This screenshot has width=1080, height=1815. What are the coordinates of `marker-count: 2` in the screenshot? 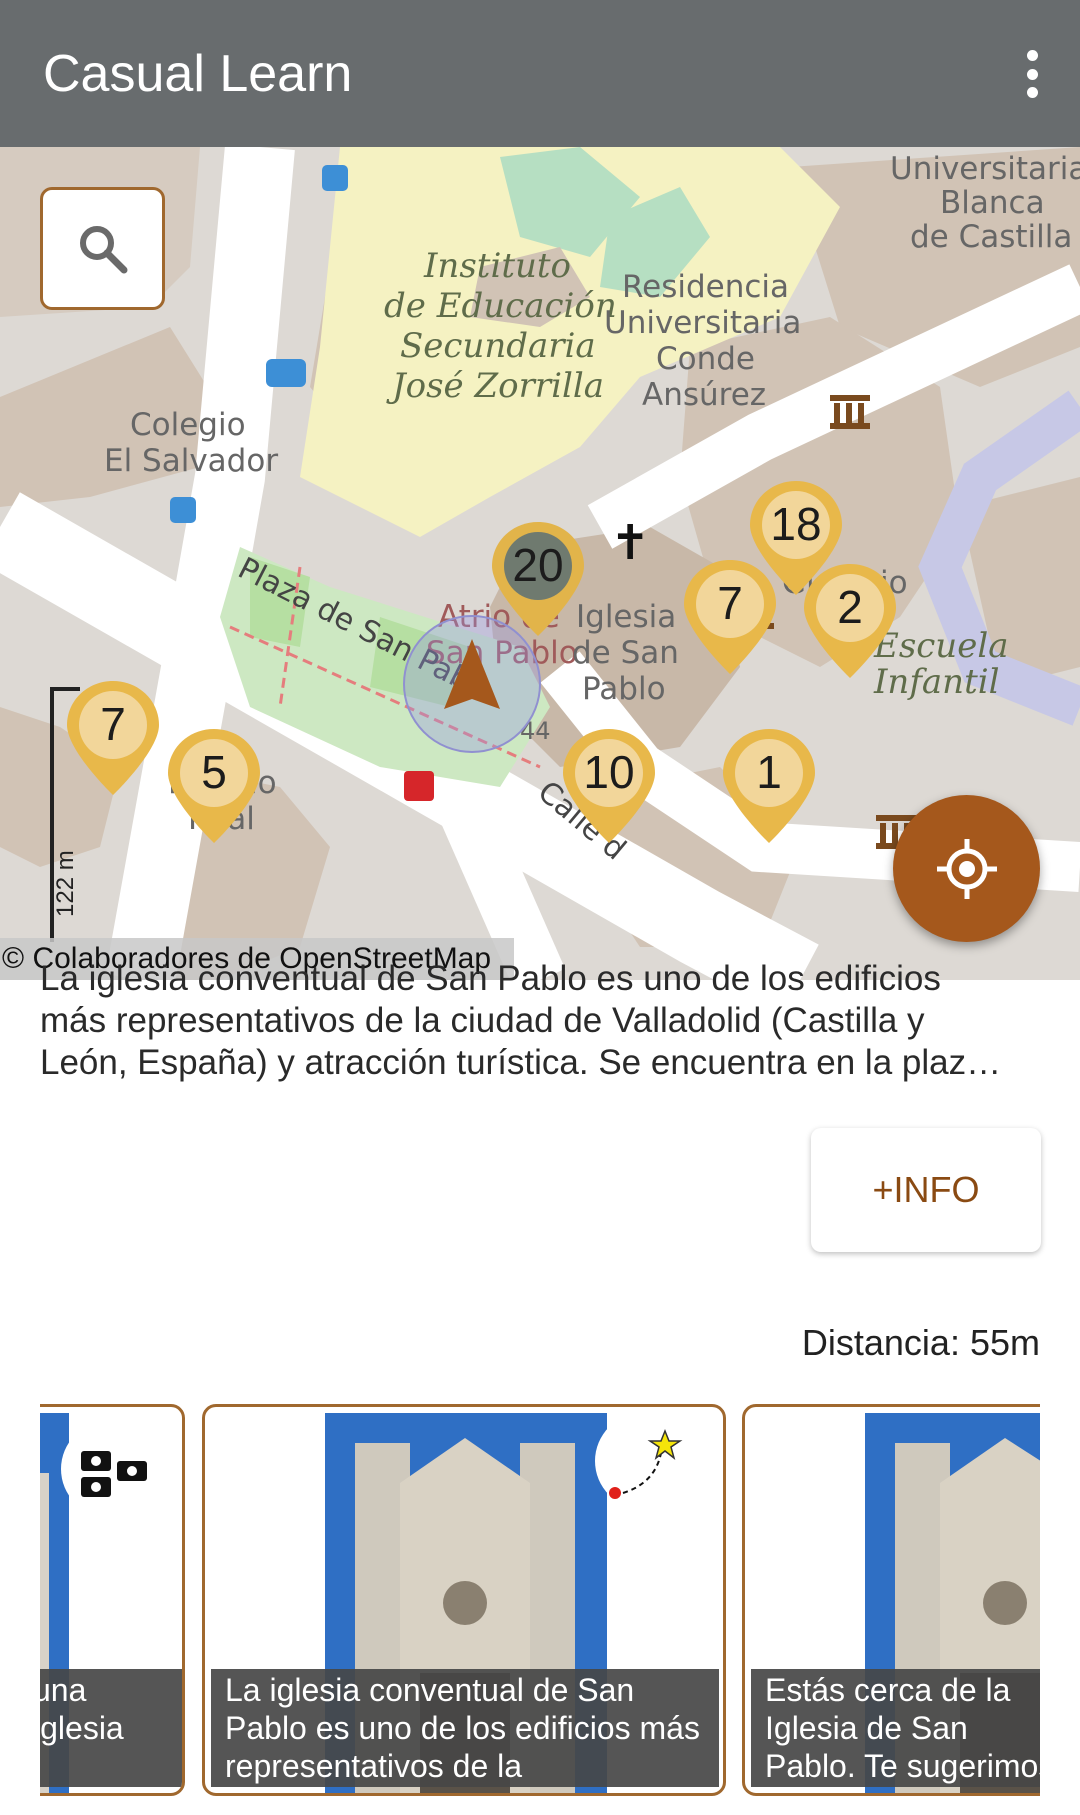 It's located at (850, 607).